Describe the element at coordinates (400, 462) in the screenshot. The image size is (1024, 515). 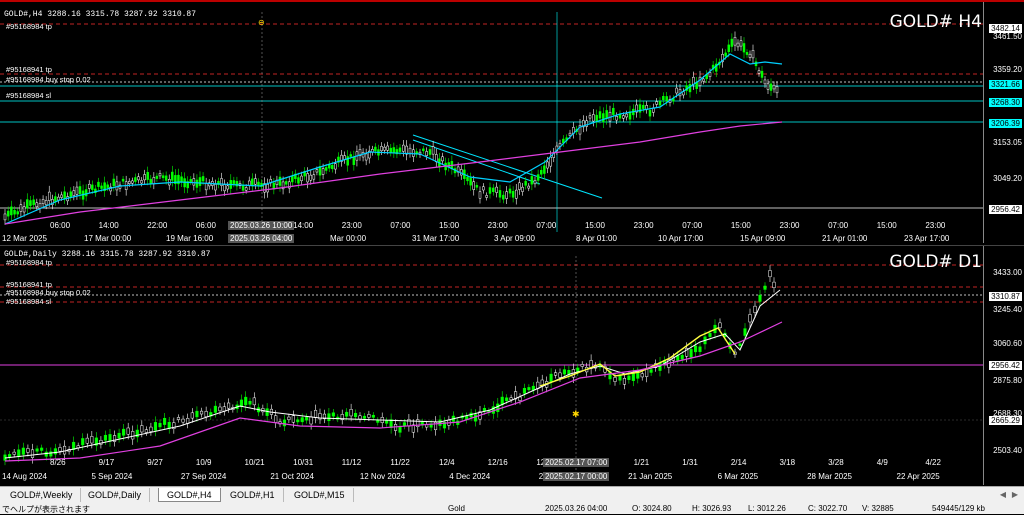
I see `time-label: 11/22` at that location.